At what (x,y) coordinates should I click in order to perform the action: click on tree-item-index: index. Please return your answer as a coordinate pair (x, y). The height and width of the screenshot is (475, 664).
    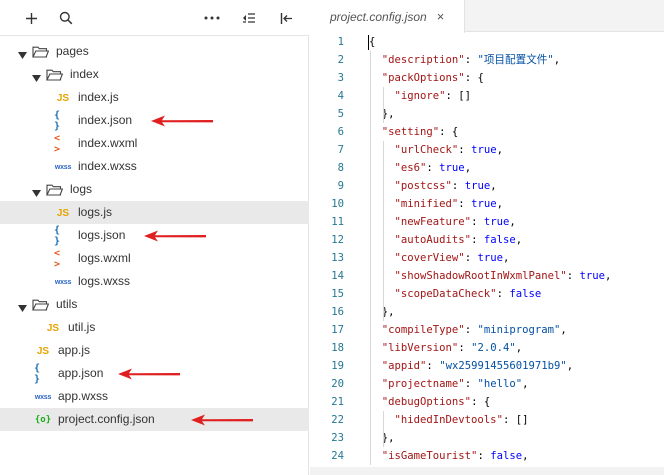
    Looking at the image, I should click on (154, 74).